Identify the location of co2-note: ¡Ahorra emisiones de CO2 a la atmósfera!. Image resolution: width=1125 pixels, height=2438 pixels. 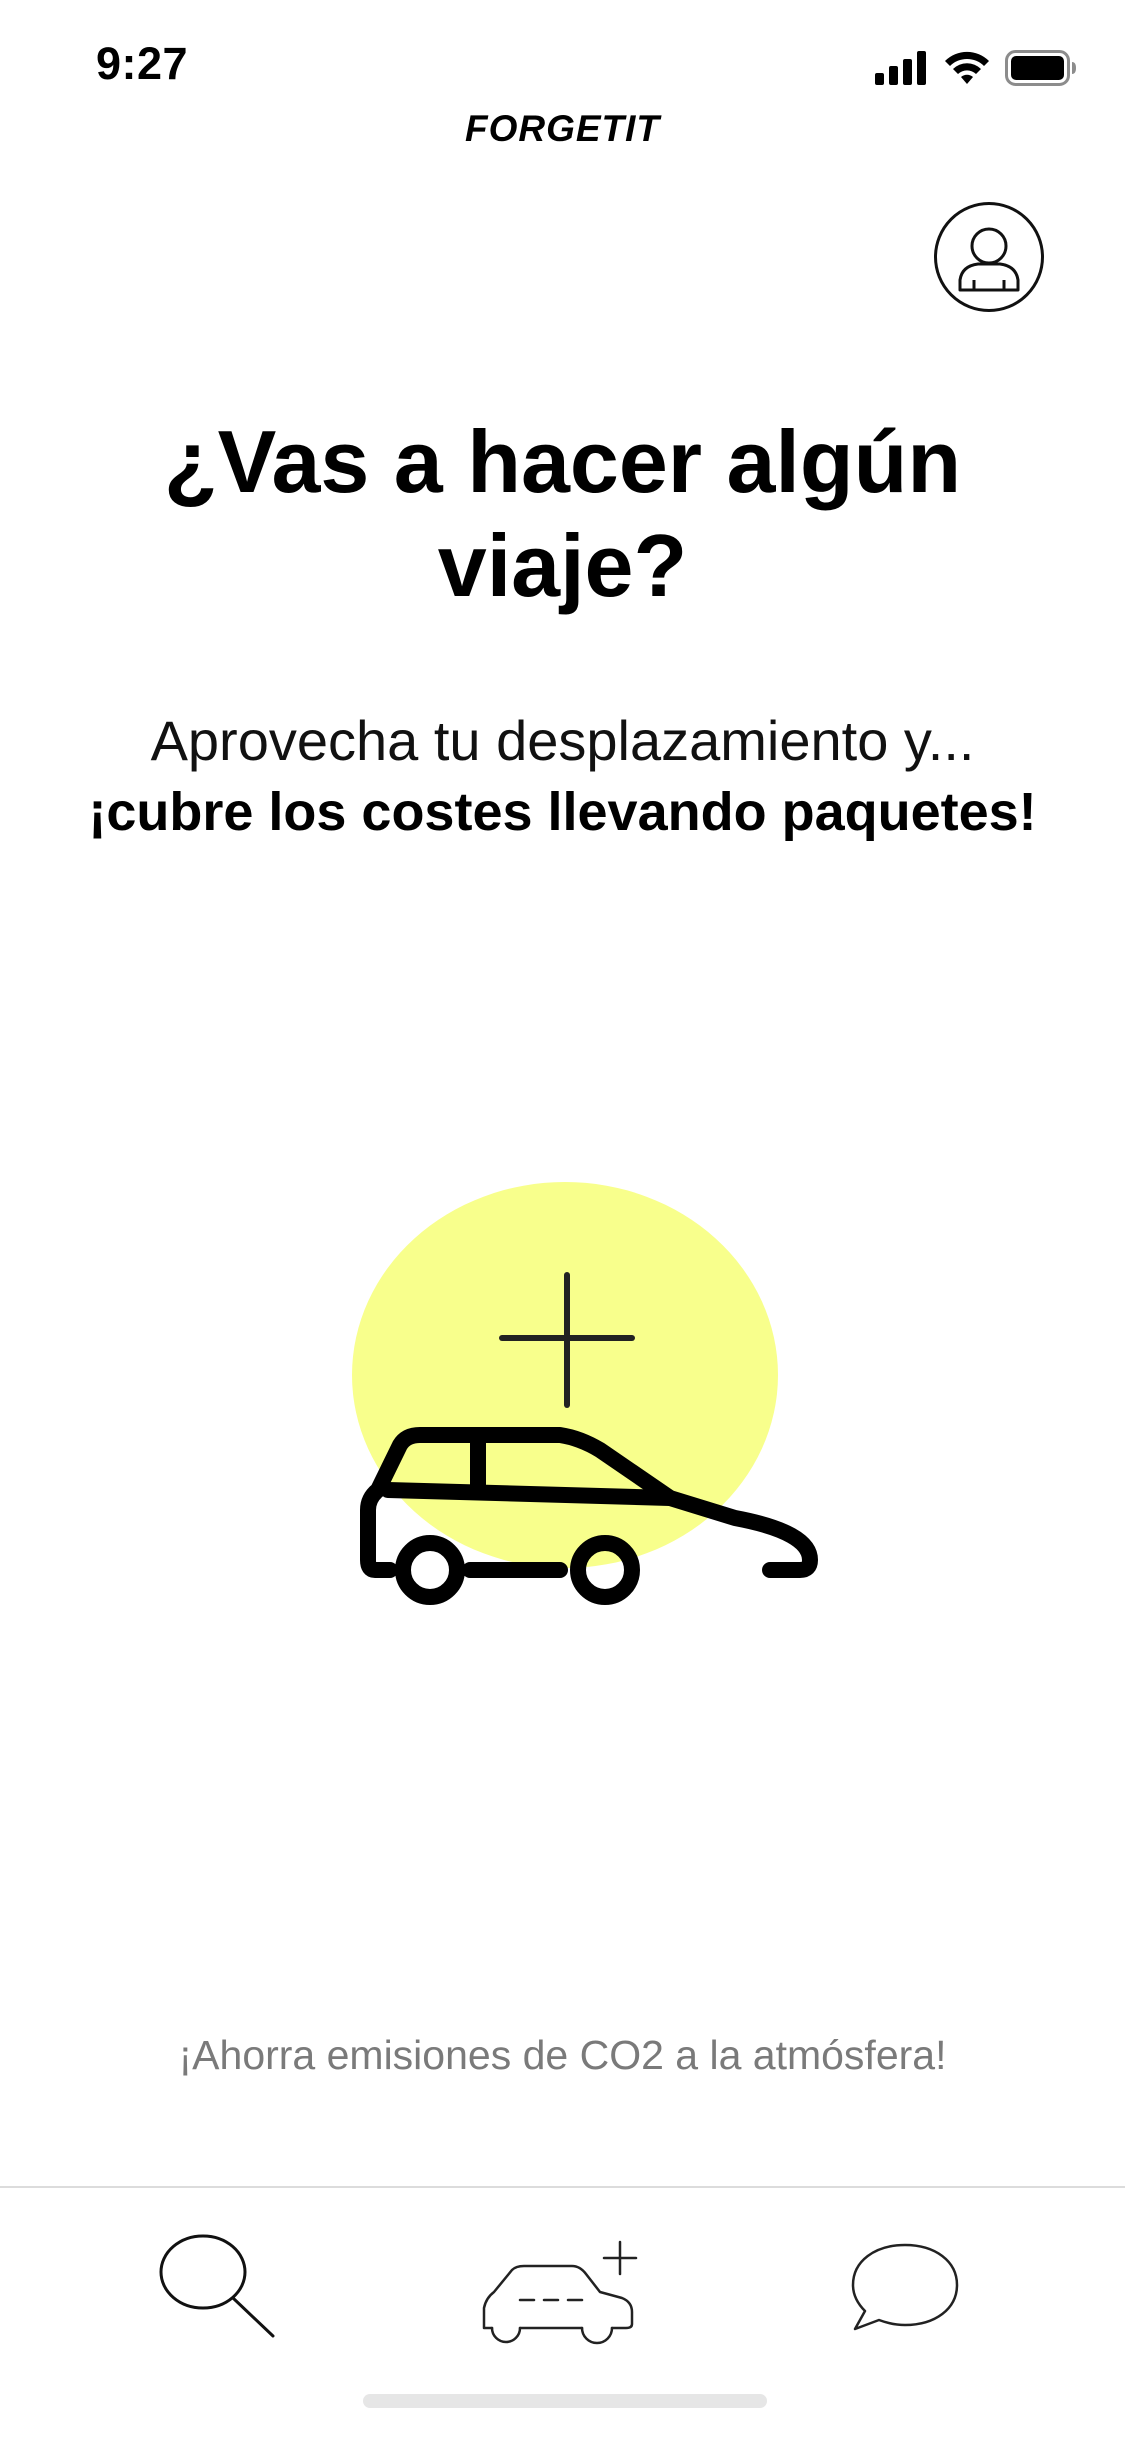
(562, 2055).